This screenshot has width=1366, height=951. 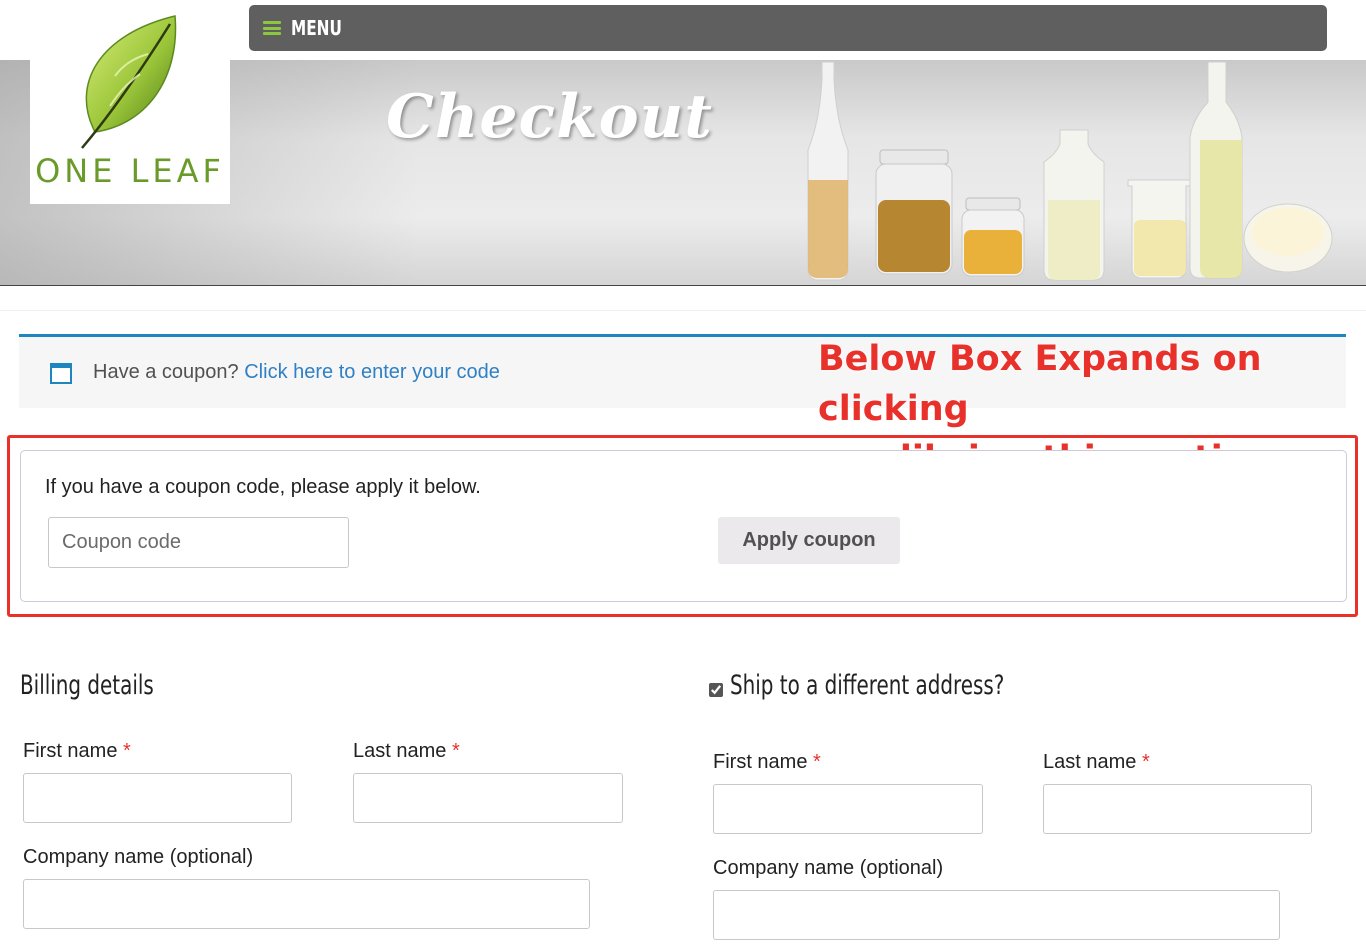 I want to click on site-logo: ONE LEAF, so click(x=130, y=109).